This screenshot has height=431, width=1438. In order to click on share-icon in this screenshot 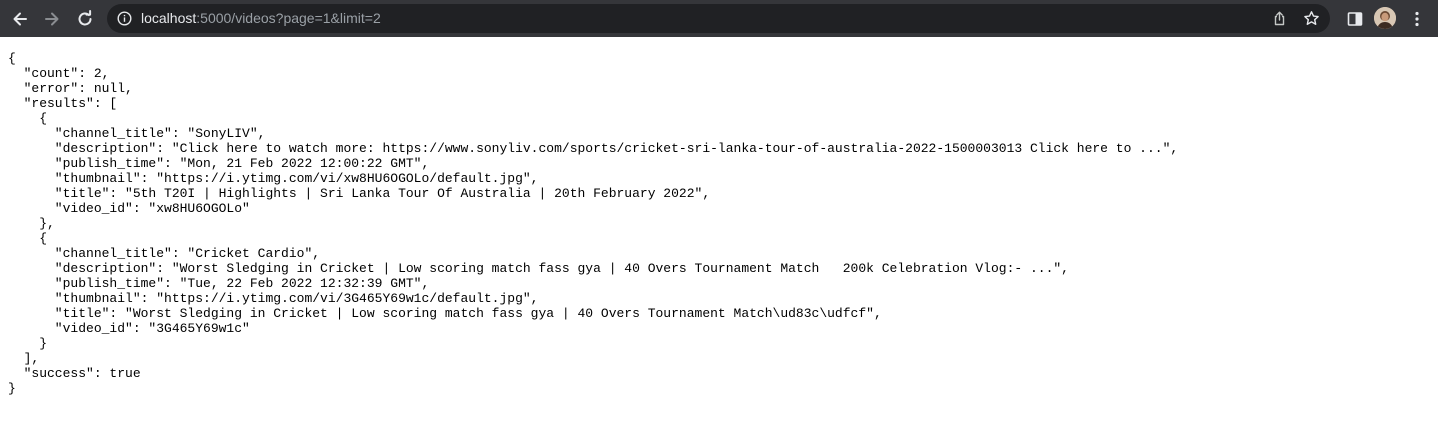, I will do `click(1279, 18)`.